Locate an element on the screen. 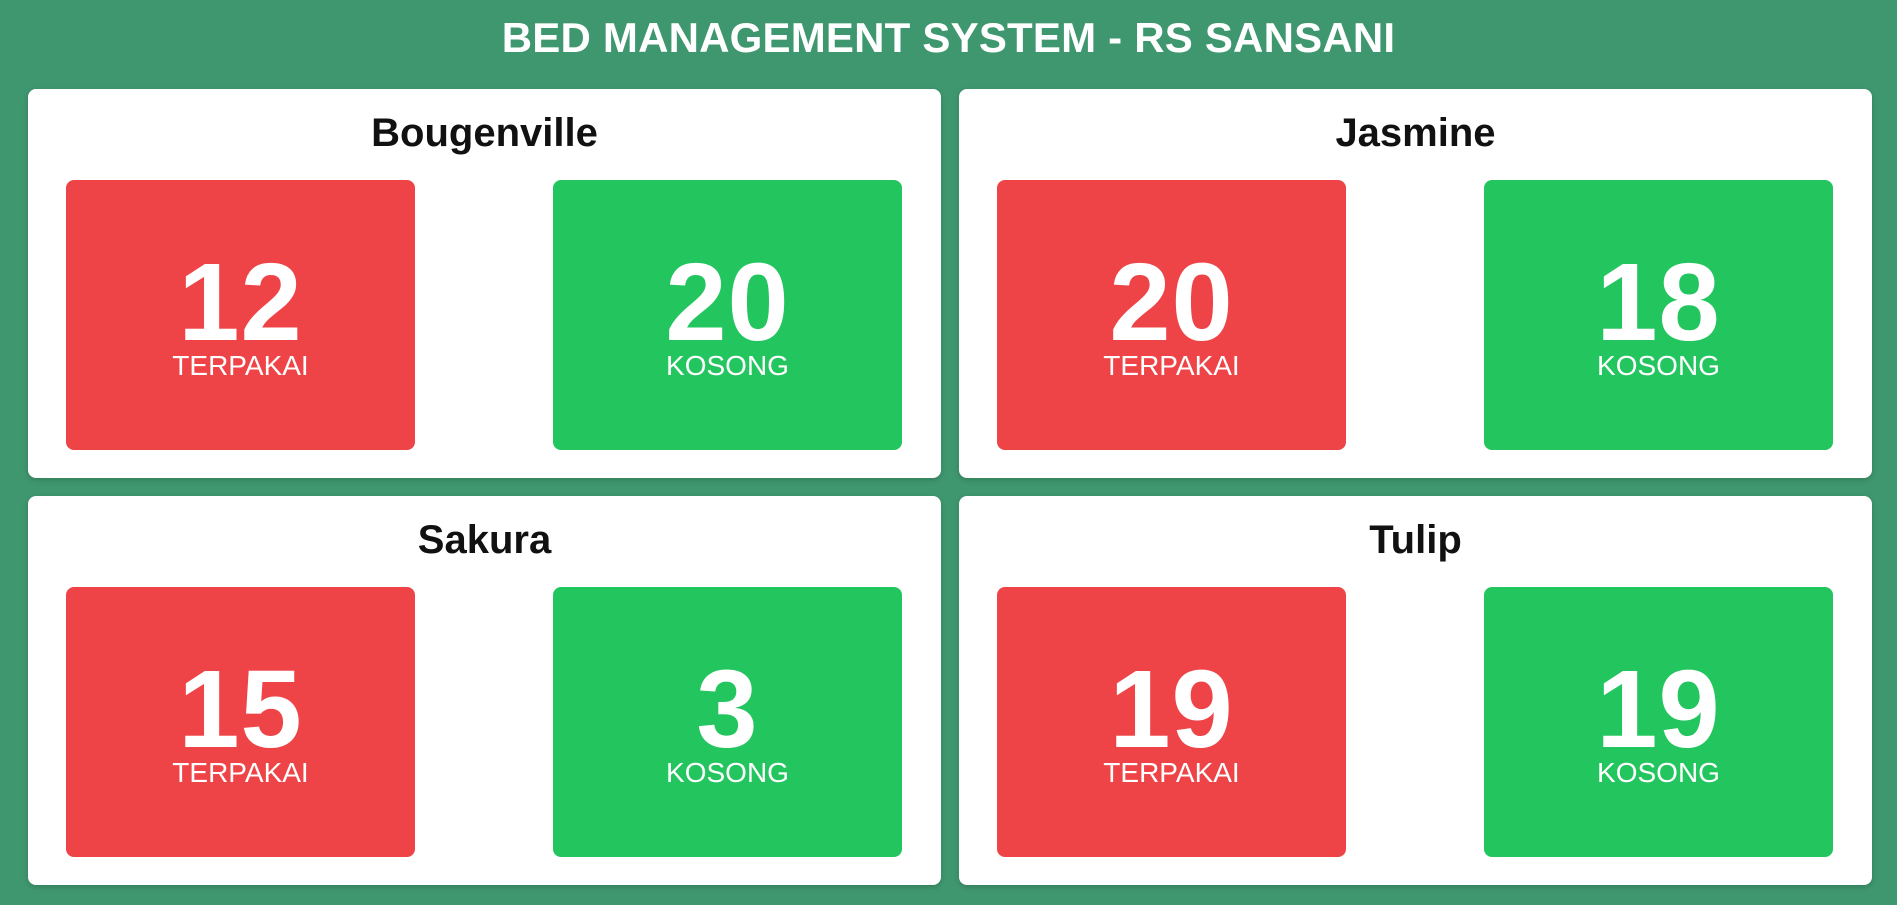 This screenshot has height=905, width=1897. occupied-beds-box: 20 TERPAKAI is located at coordinates (1171, 315).